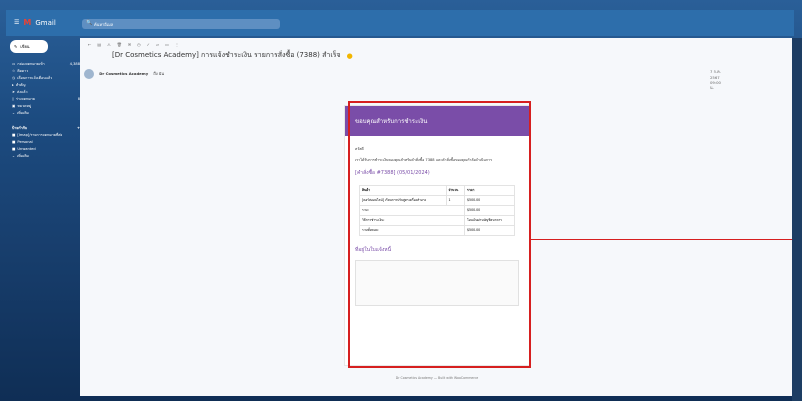 Image resolution: width=802 pixels, height=401 pixels. I want to click on important-icon: ▸, so click(13, 84).